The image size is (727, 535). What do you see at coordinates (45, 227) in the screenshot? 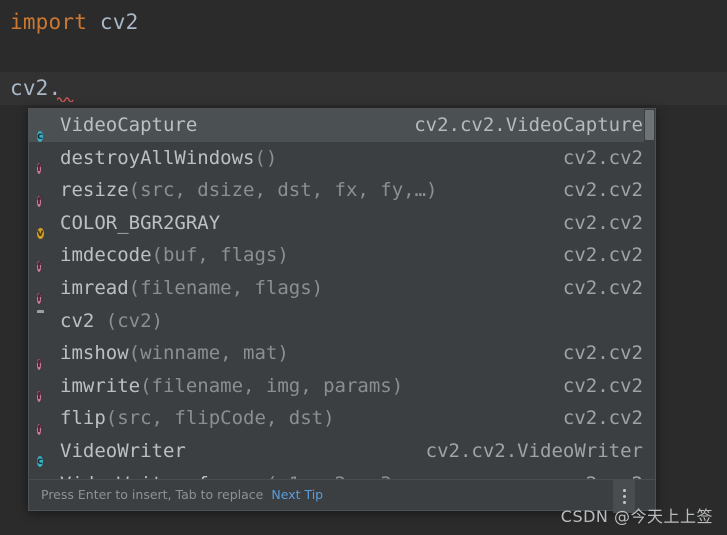
I see `variable-icon: v` at bounding box center [45, 227].